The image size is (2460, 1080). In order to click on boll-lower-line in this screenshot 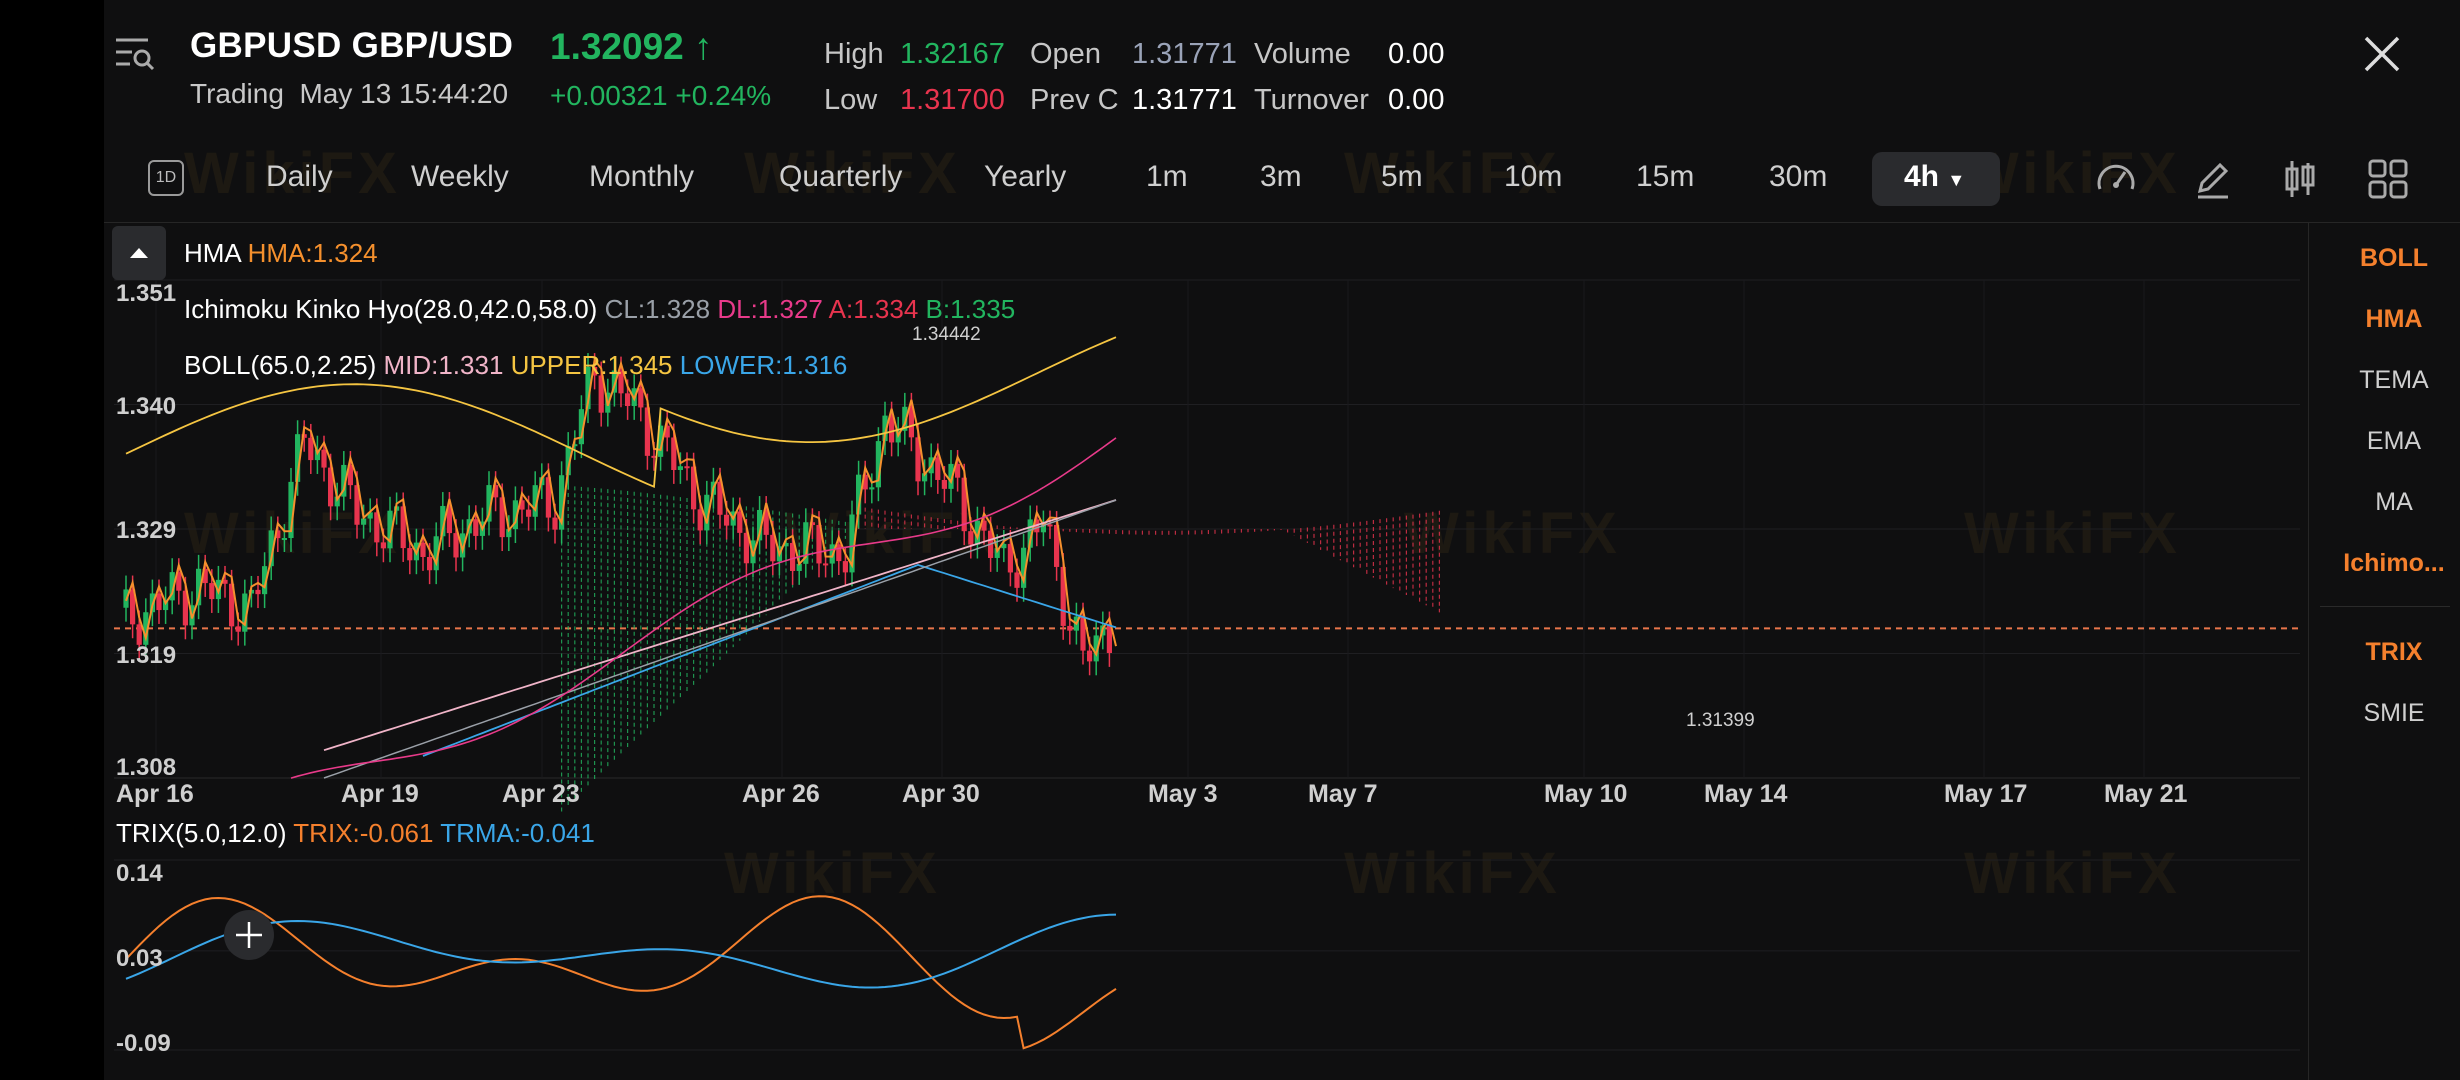, I will do `click(769, 660)`.